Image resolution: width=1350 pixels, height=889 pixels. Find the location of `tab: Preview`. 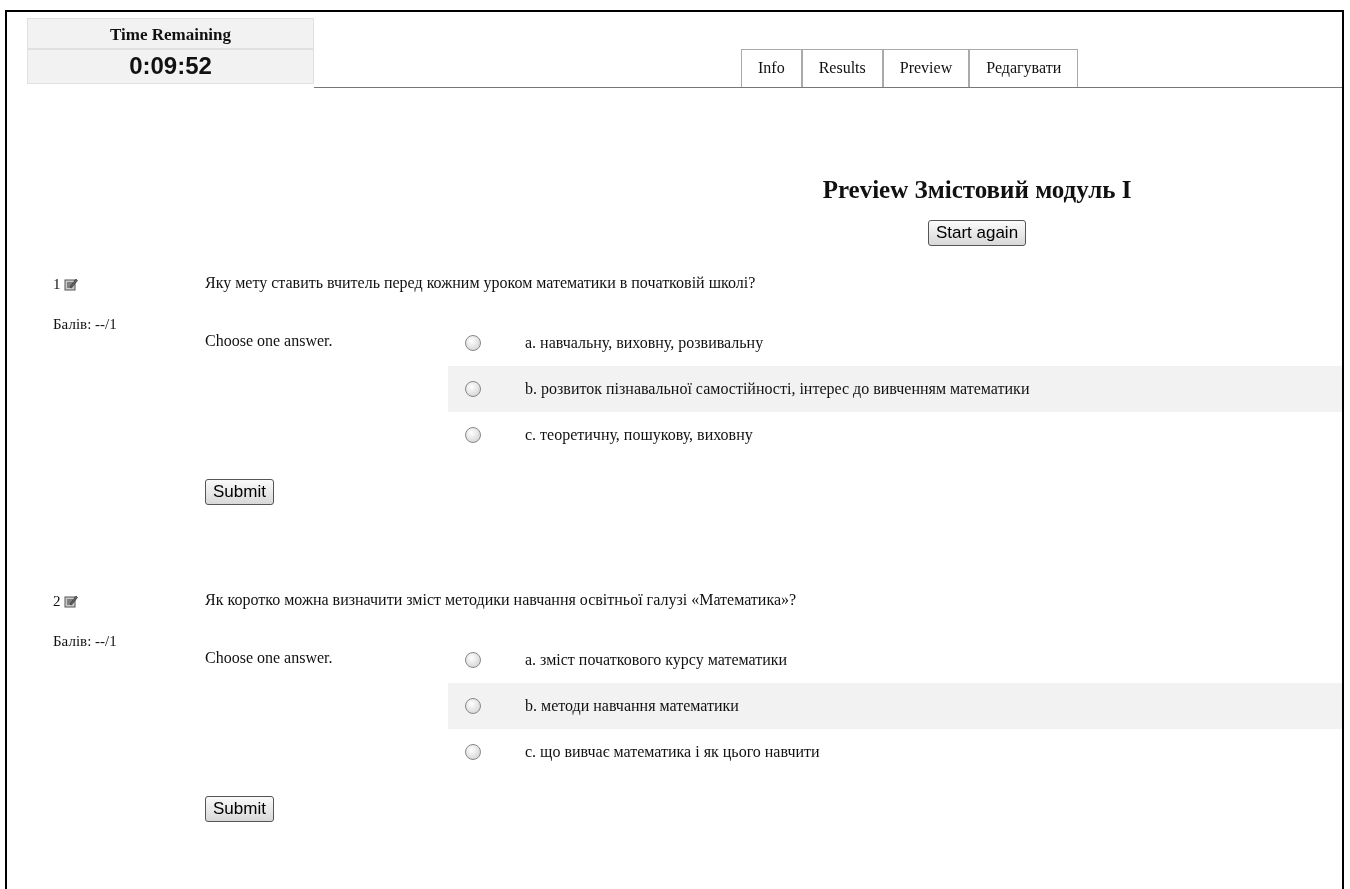

tab: Preview is located at coordinates (926, 68).